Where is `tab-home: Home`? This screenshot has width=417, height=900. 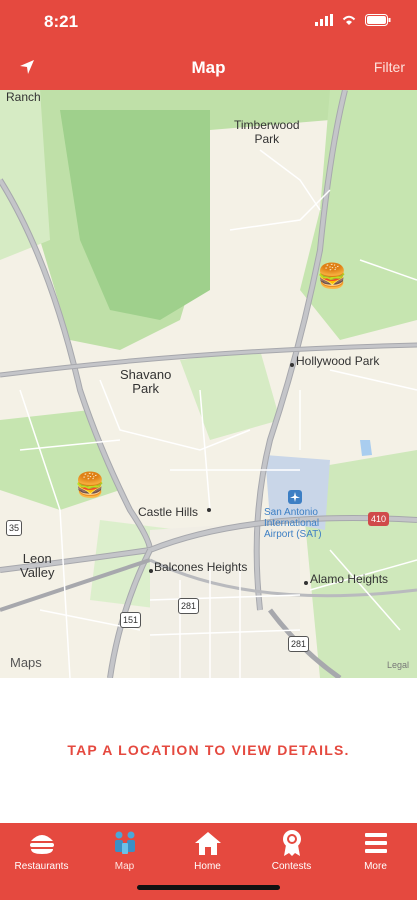 tab-home: Home is located at coordinates (207, 850).